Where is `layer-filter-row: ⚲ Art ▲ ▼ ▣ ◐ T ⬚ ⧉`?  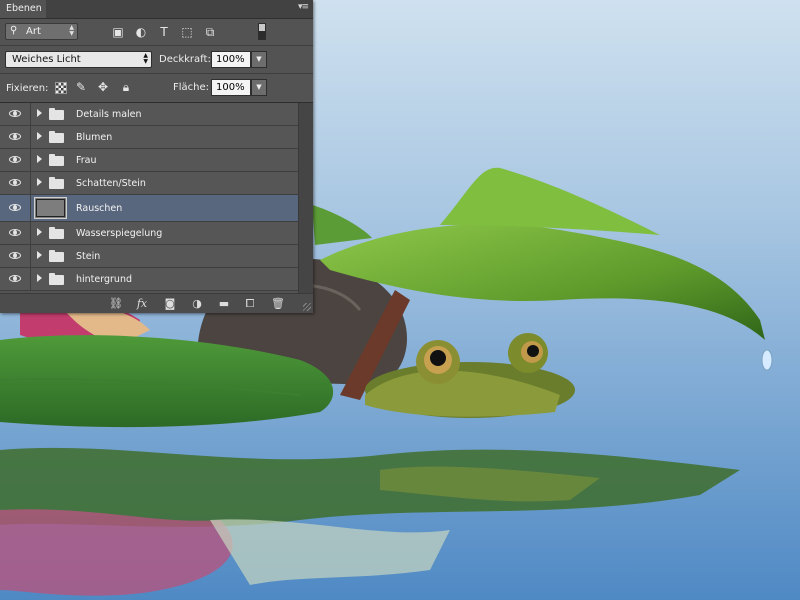 layer-filter-row: ⚲ Art ▲ ▼ ▣ ◐ T ⬚ ⧉ is located at coordinates (156, 32).